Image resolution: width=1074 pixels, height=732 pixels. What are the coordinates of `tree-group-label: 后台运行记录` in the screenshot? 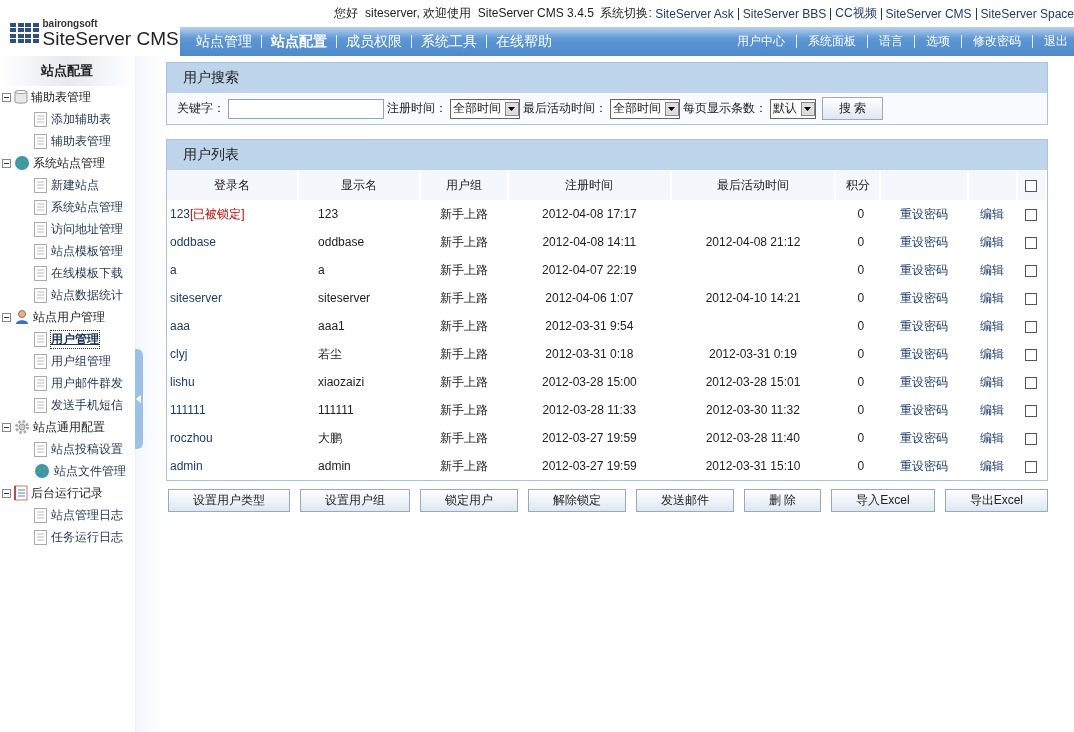 It's located at (67, 493).